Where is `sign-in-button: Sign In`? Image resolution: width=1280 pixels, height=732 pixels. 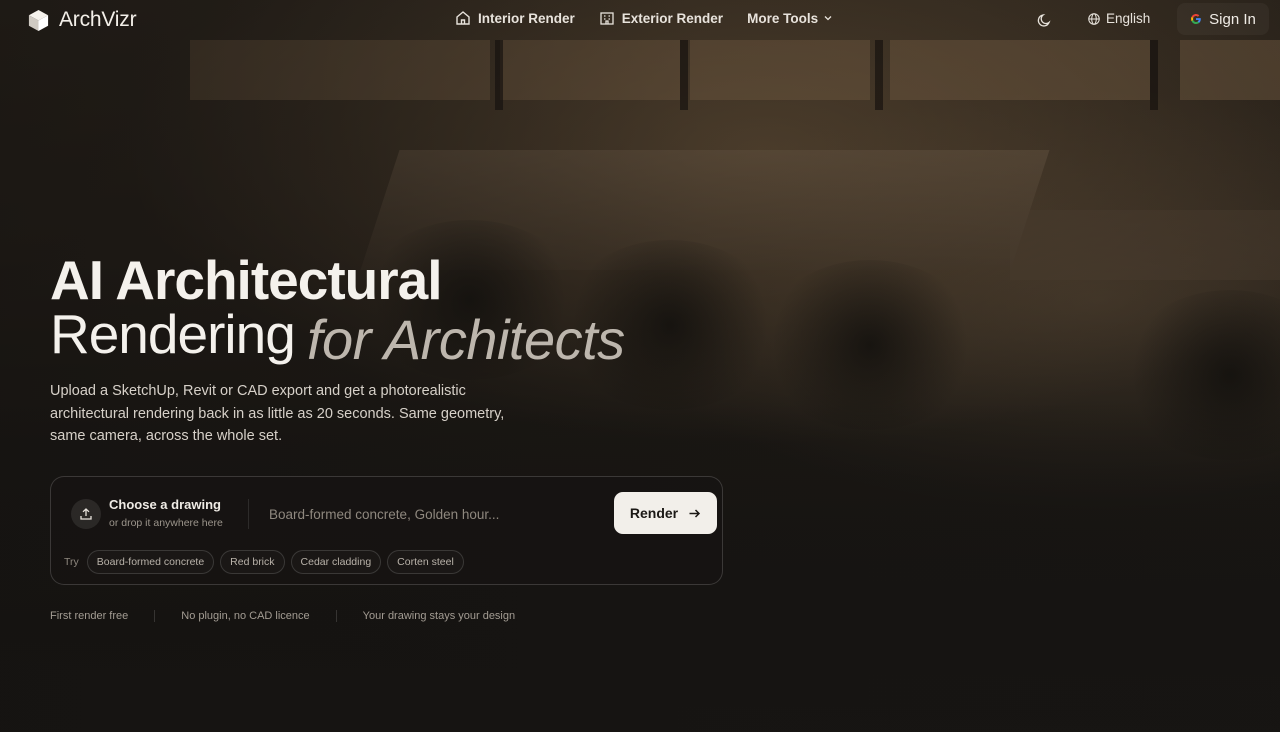
sign-in-button: Sign In is located at coordinates (1223, 19).